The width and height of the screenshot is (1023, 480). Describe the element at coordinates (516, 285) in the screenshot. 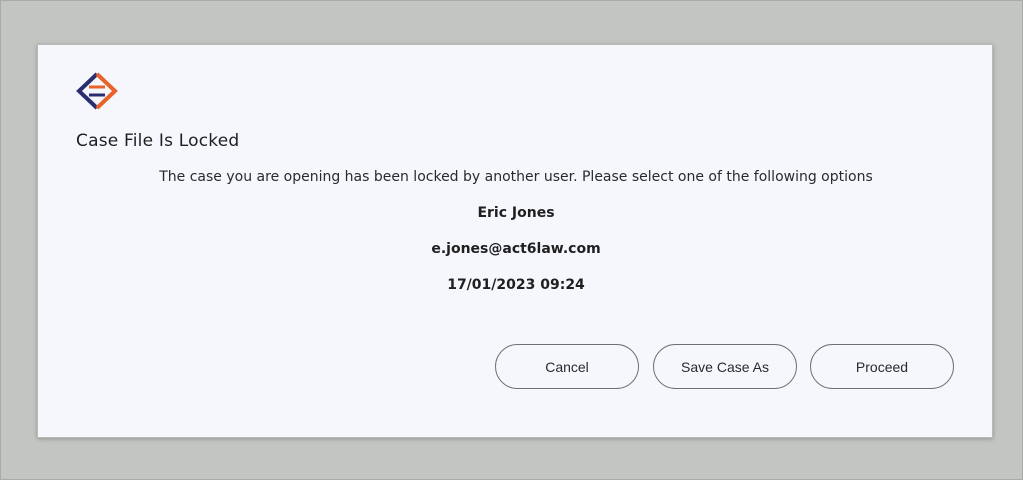

I see `lock-timestamp: 17/01/2023 09:24` at that location.